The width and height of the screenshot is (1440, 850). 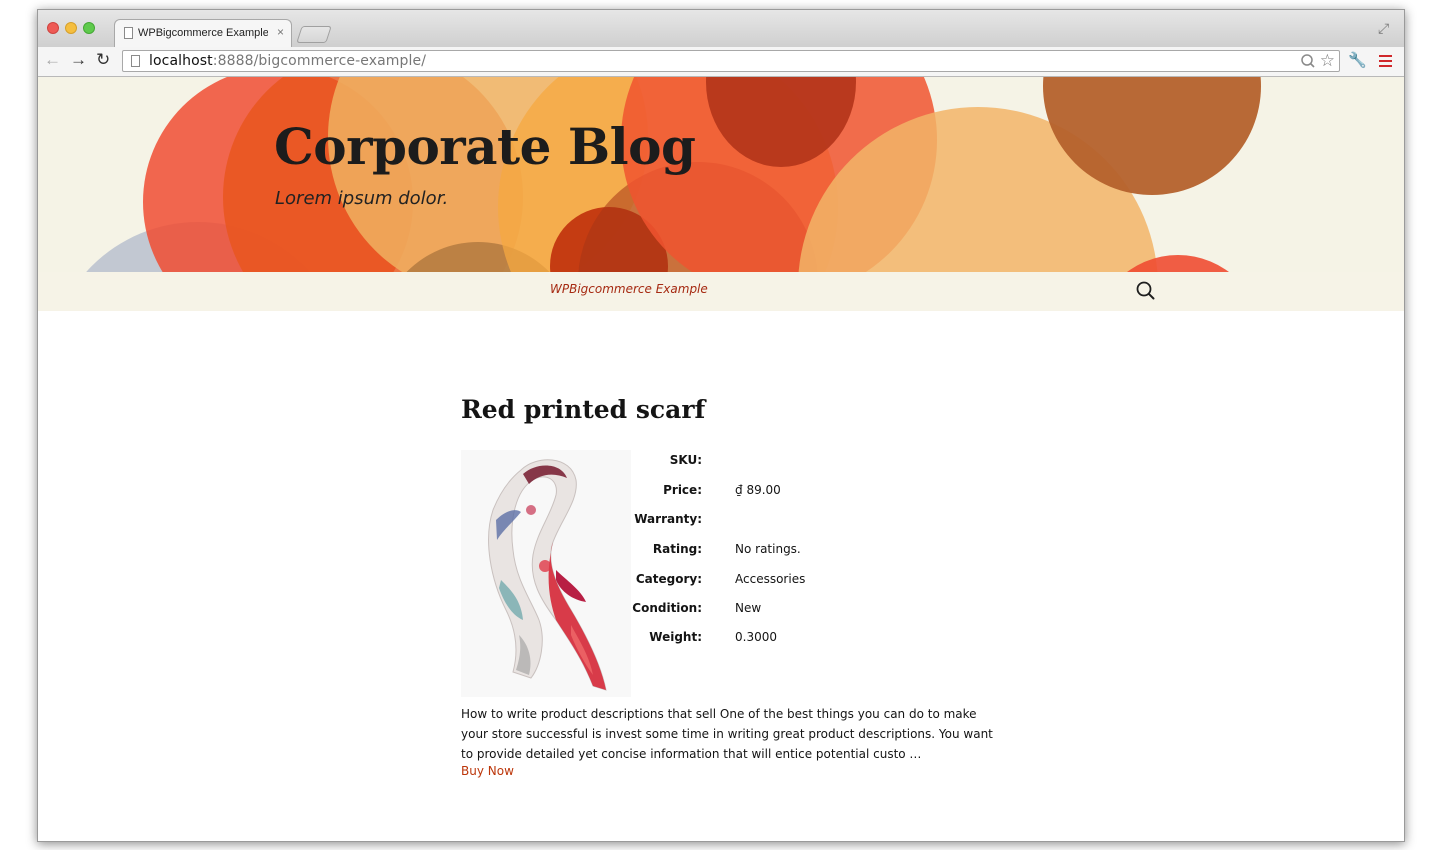 What do you see at coordinates (629, 289) in the screenshot?
I see `nav-link-home: WPBigcommerce Example` at bounding box center [629, 289].